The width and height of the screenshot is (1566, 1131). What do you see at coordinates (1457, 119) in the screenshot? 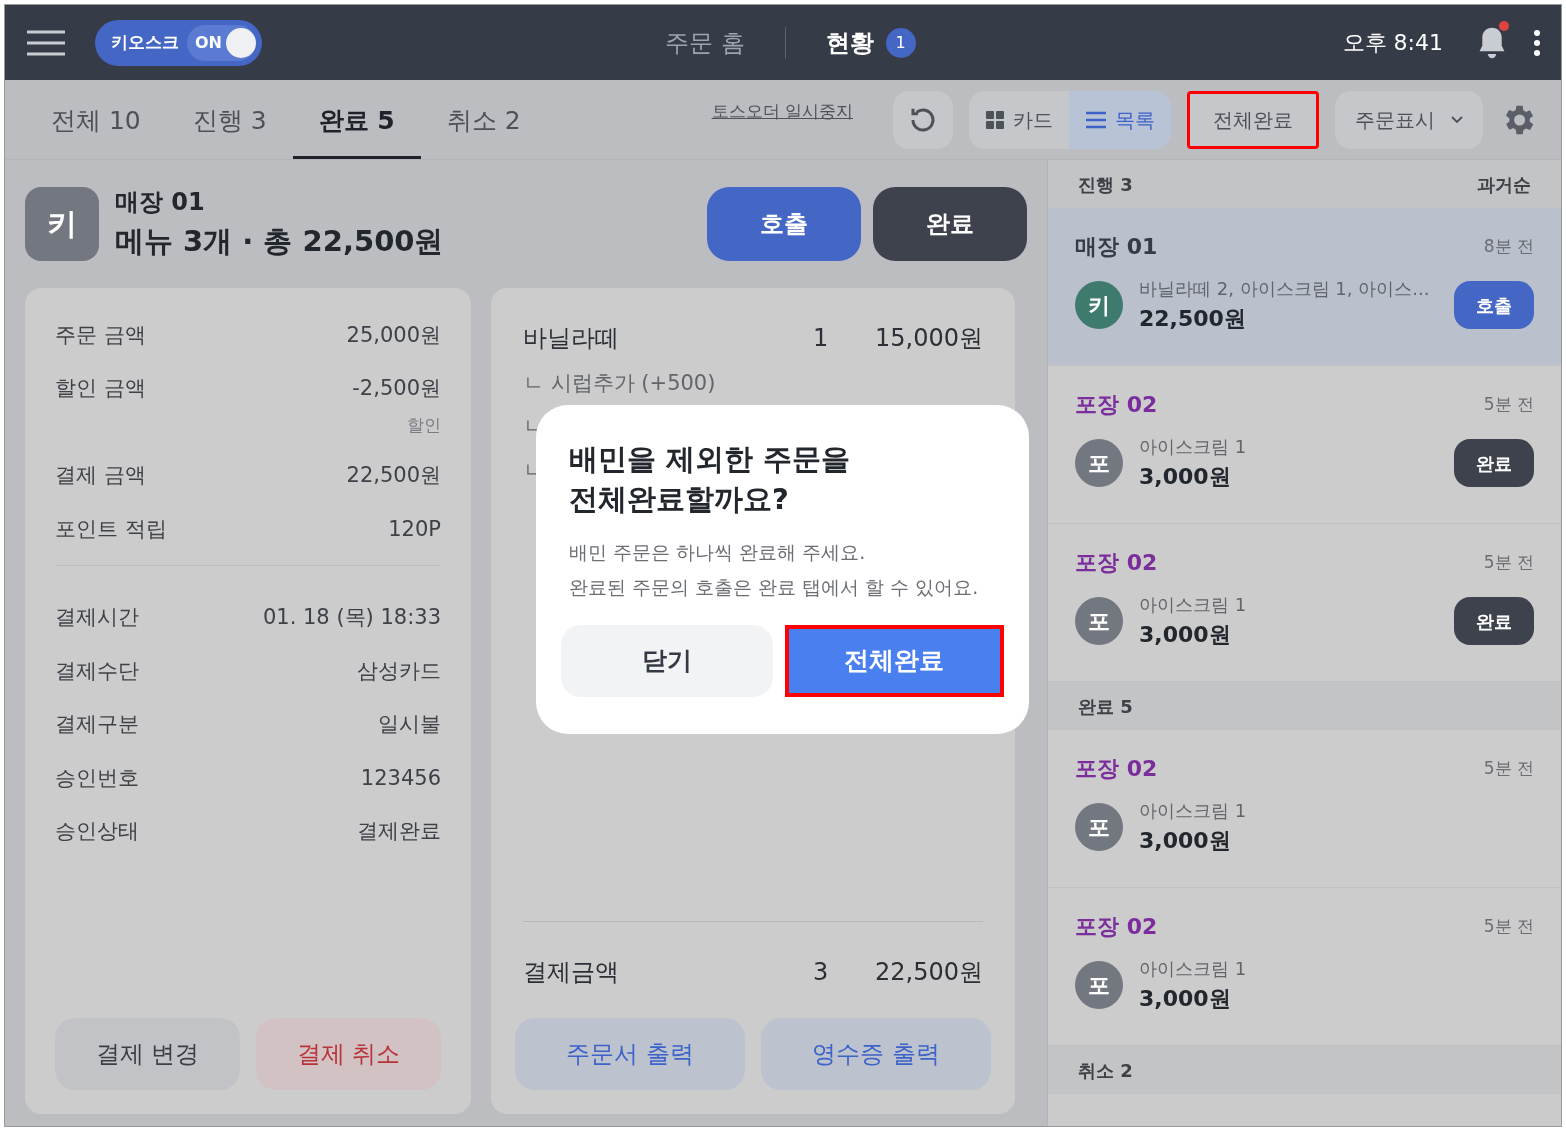
I see `chevron-down-icon` at bounding box center [1457, 119].